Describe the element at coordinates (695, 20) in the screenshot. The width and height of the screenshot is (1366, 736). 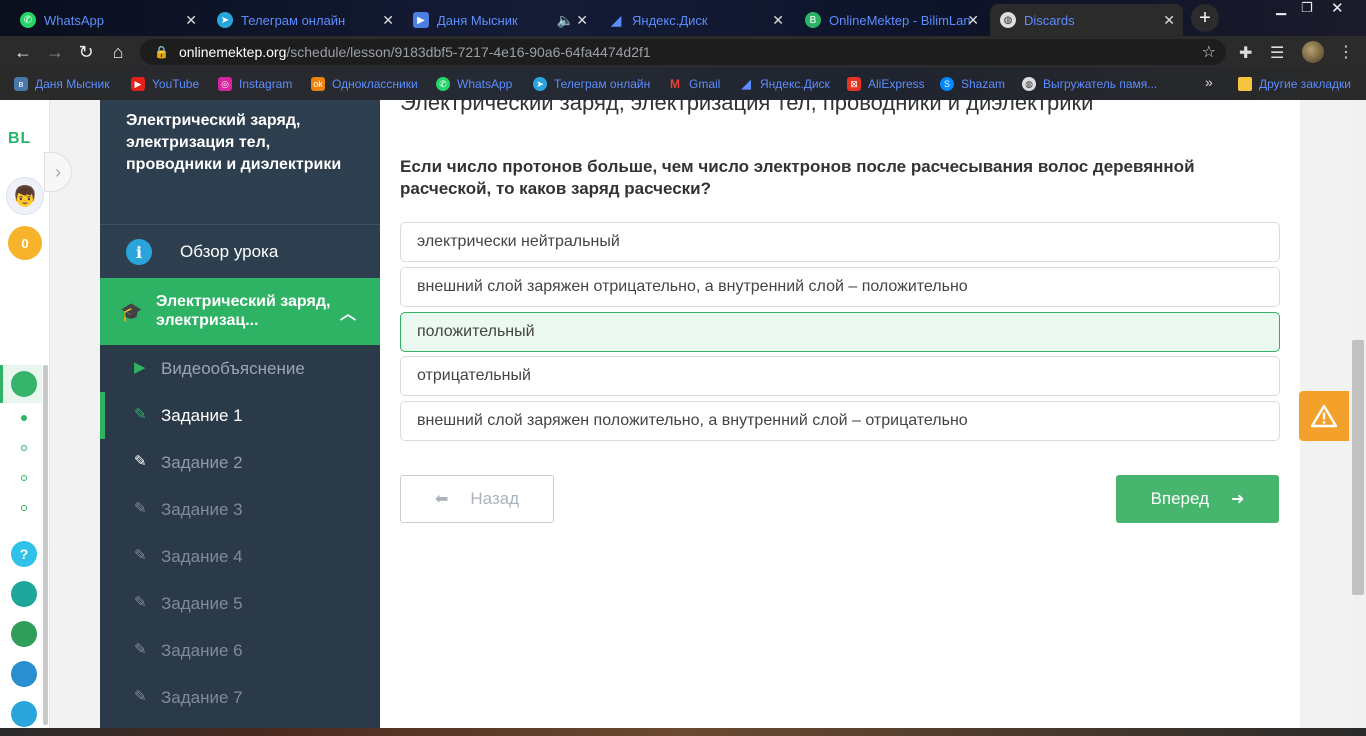
I see `tab-yandex-disk: ◢ Яндекс.Диск ✕` at that location.